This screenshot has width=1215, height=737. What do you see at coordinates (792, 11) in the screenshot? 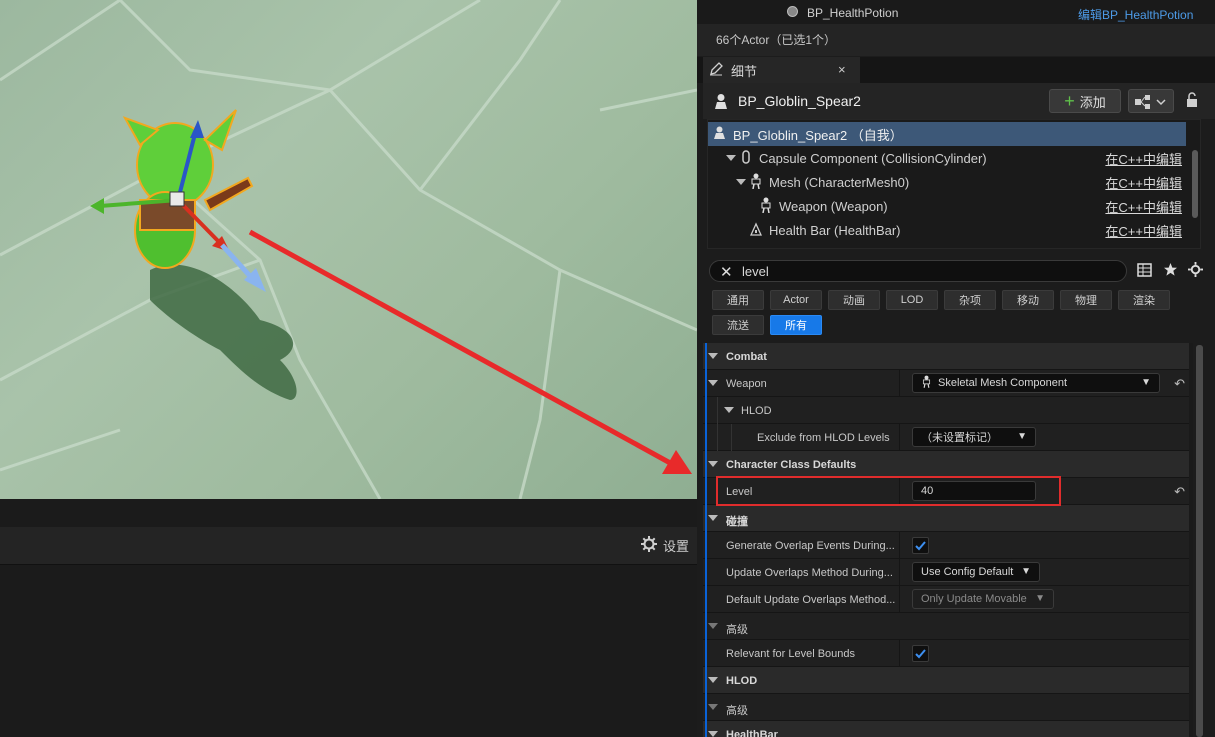
I see `sphere-icon` at bounding box center [792, 11].